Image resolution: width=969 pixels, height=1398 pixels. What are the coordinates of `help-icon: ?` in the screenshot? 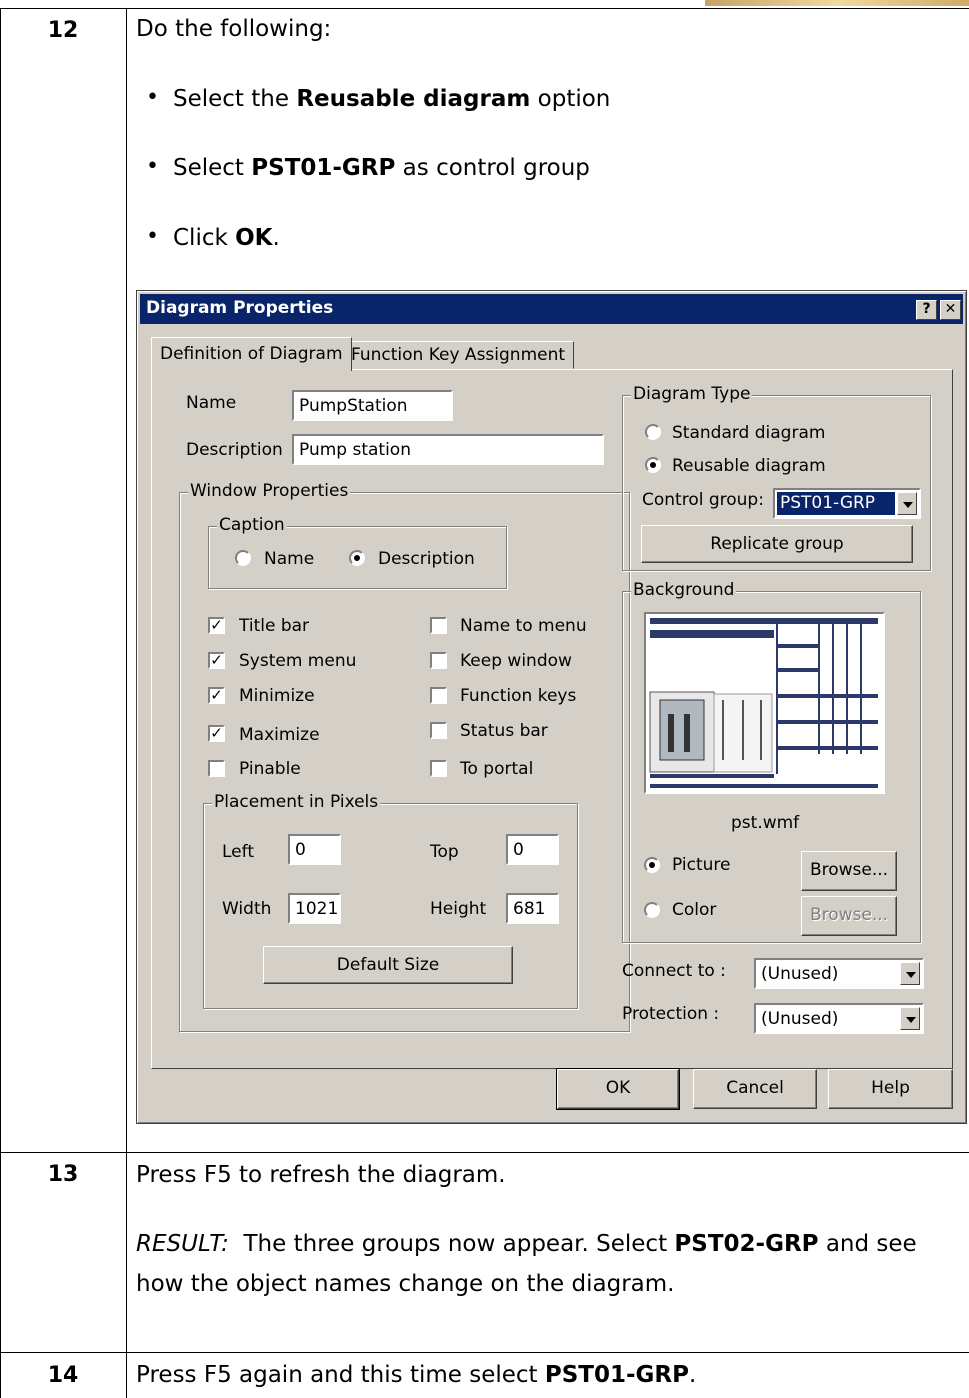 It's located at (926, 310).